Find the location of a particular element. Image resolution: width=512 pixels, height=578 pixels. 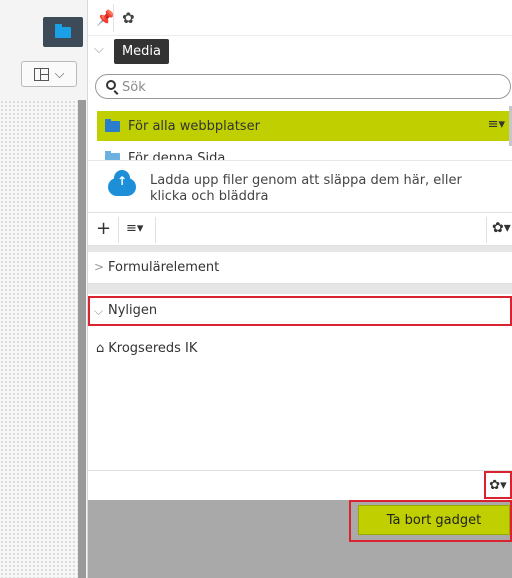

grid-layout-icon is located at coordinates (41, 74).